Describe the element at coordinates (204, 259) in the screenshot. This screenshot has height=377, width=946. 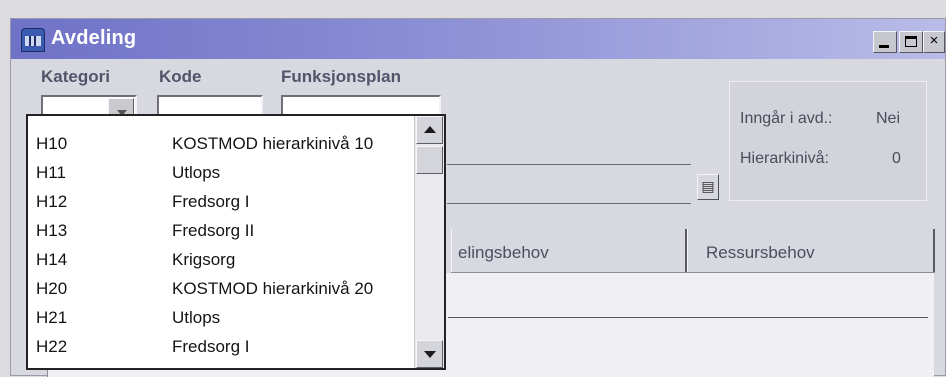
I see `item-desc: Krigsorg` at that location.